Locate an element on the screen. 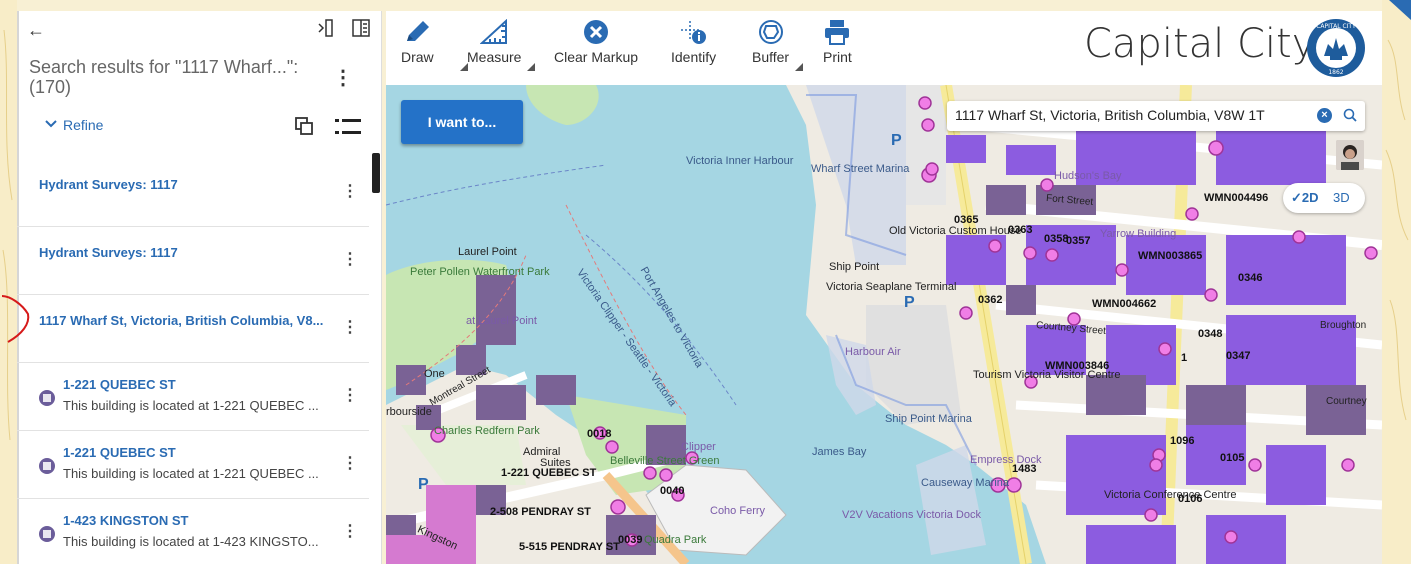  view-2d-button: ✓2D is located at coordinates (1305, 198).